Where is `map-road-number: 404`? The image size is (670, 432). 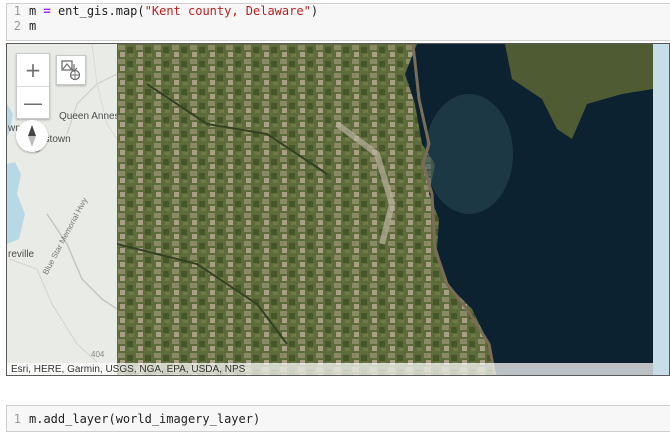
map-road-number: 404 is located at coordinates (98, 354).